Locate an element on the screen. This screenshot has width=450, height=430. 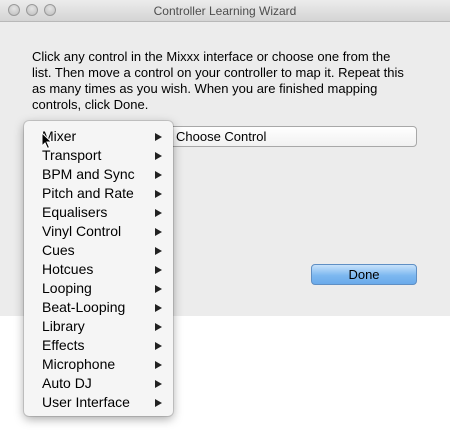
menu-item-label: Microphone is located at coordinates (79, 364).